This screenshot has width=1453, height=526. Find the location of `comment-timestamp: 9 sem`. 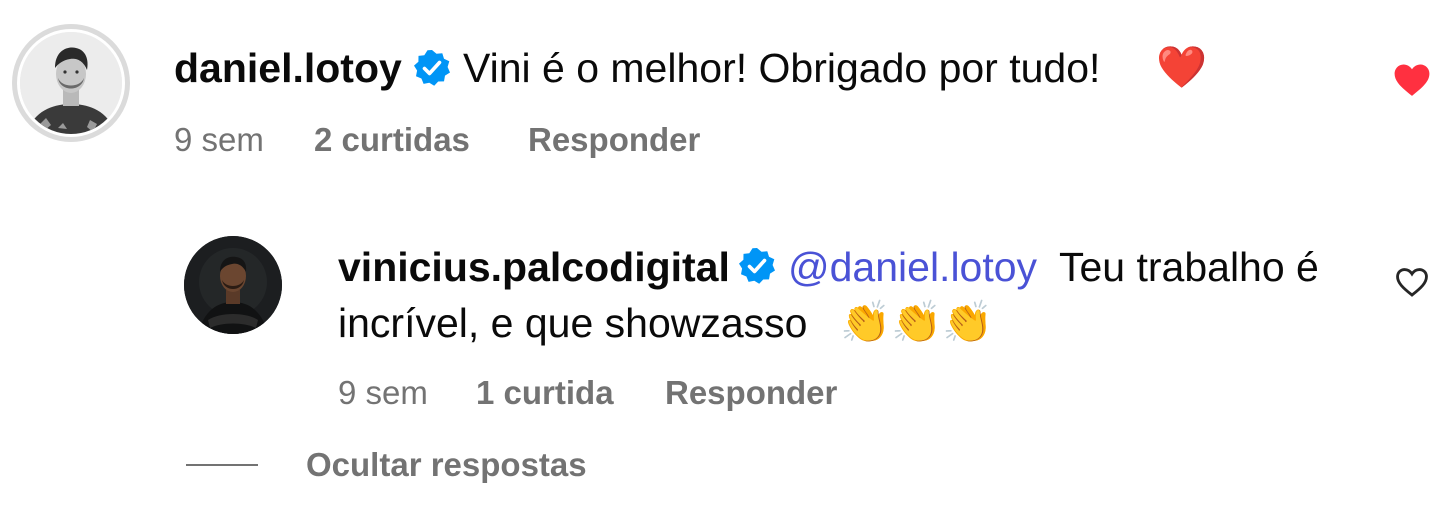

comment-timestamp: 9 sem is located at coordinates (219, 139).